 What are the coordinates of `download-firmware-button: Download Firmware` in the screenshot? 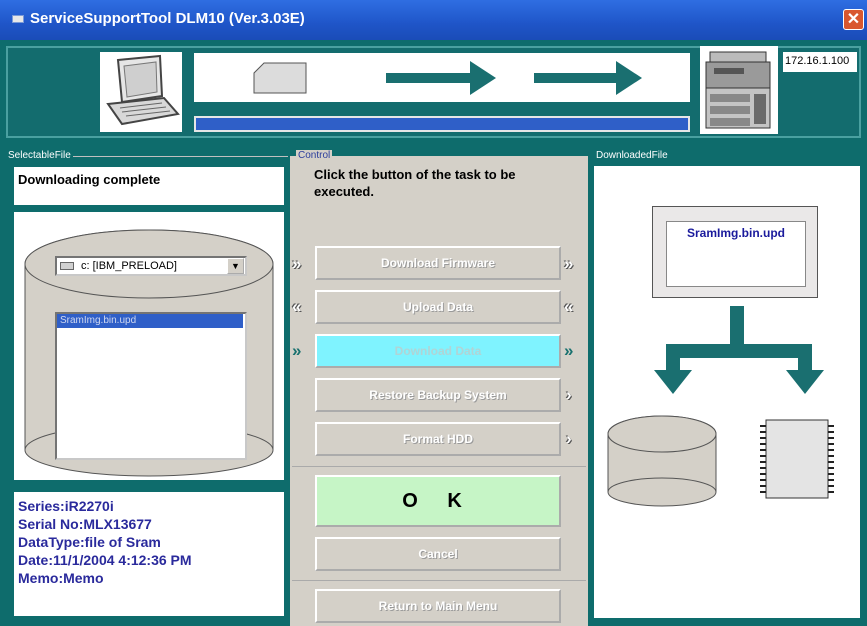 It's located at (438, 263).